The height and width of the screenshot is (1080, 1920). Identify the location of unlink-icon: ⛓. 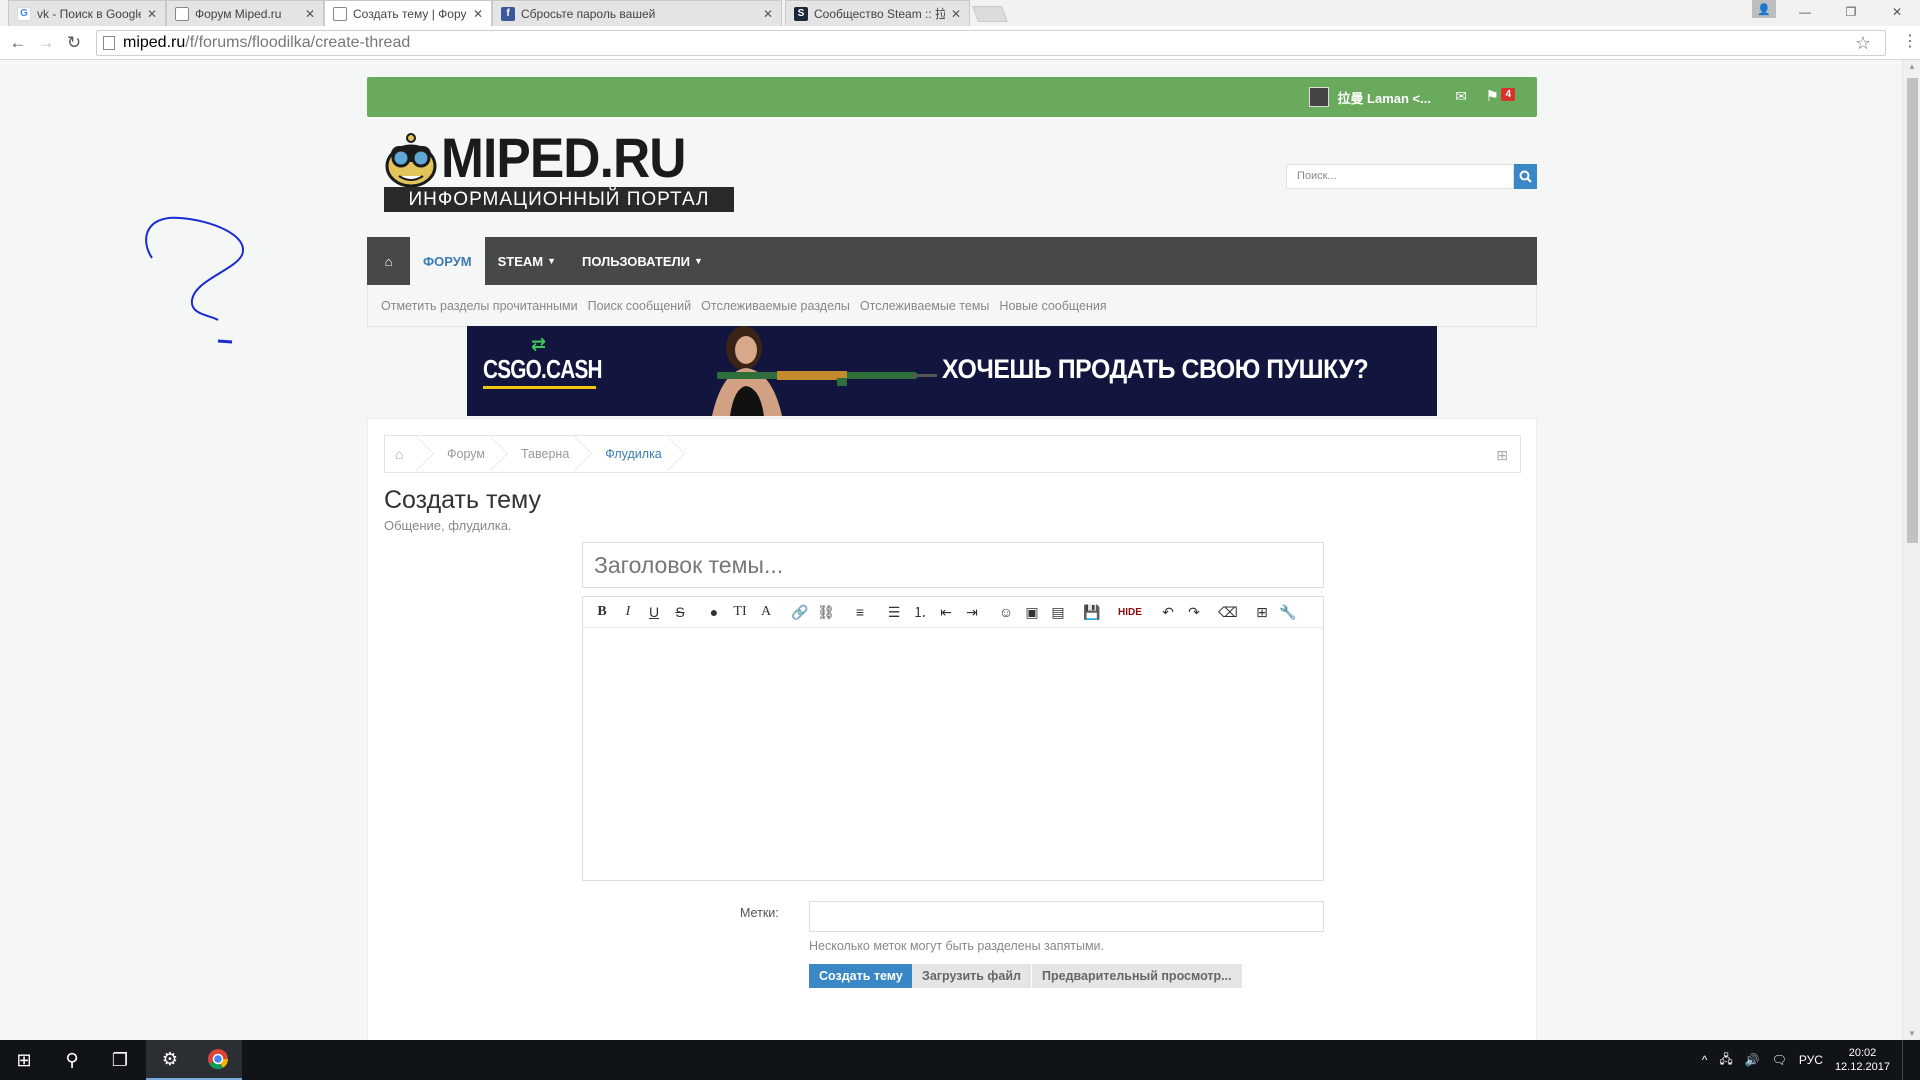
(826, 612).